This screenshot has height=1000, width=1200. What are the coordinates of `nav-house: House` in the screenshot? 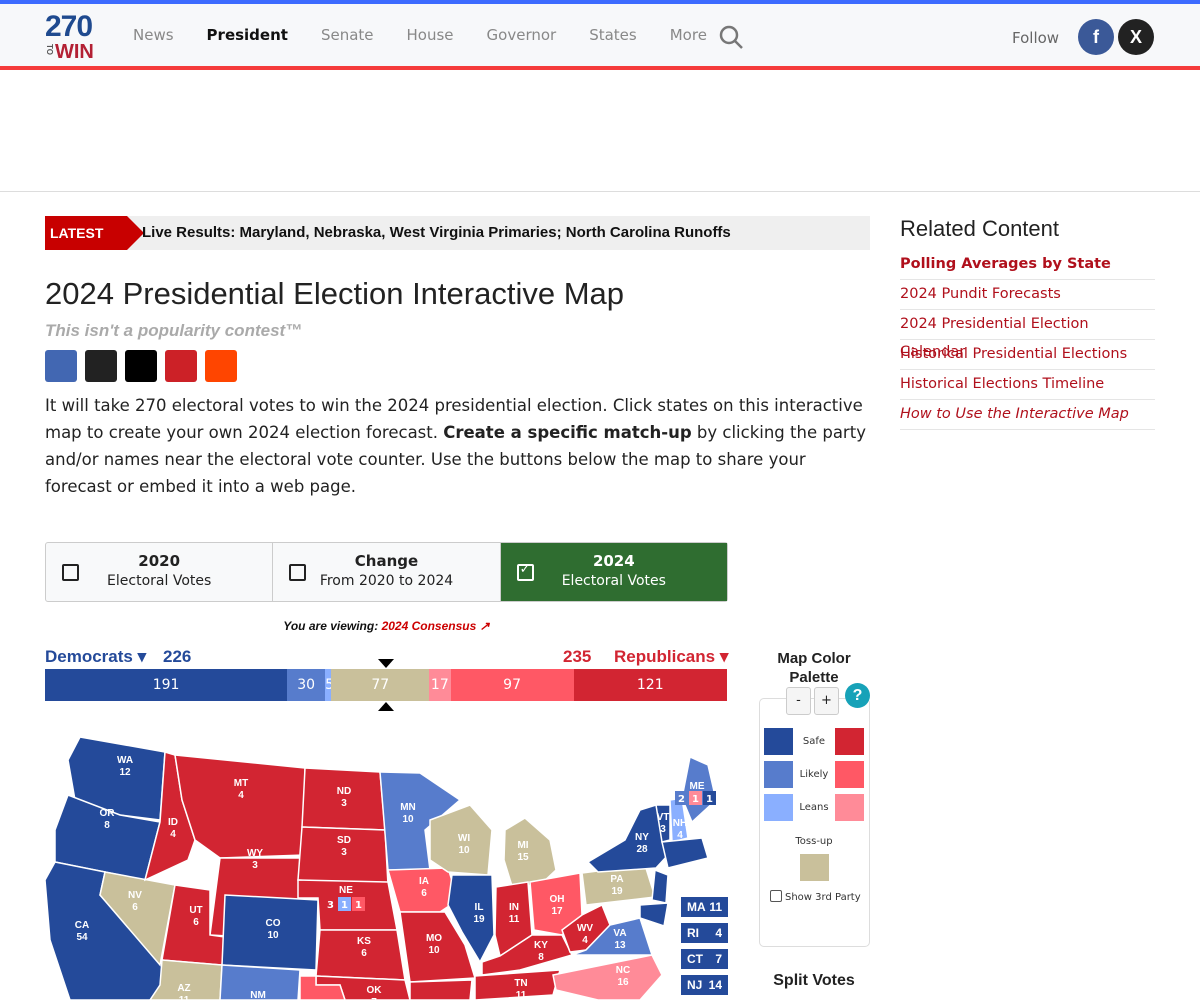 It's located at (430, 35).